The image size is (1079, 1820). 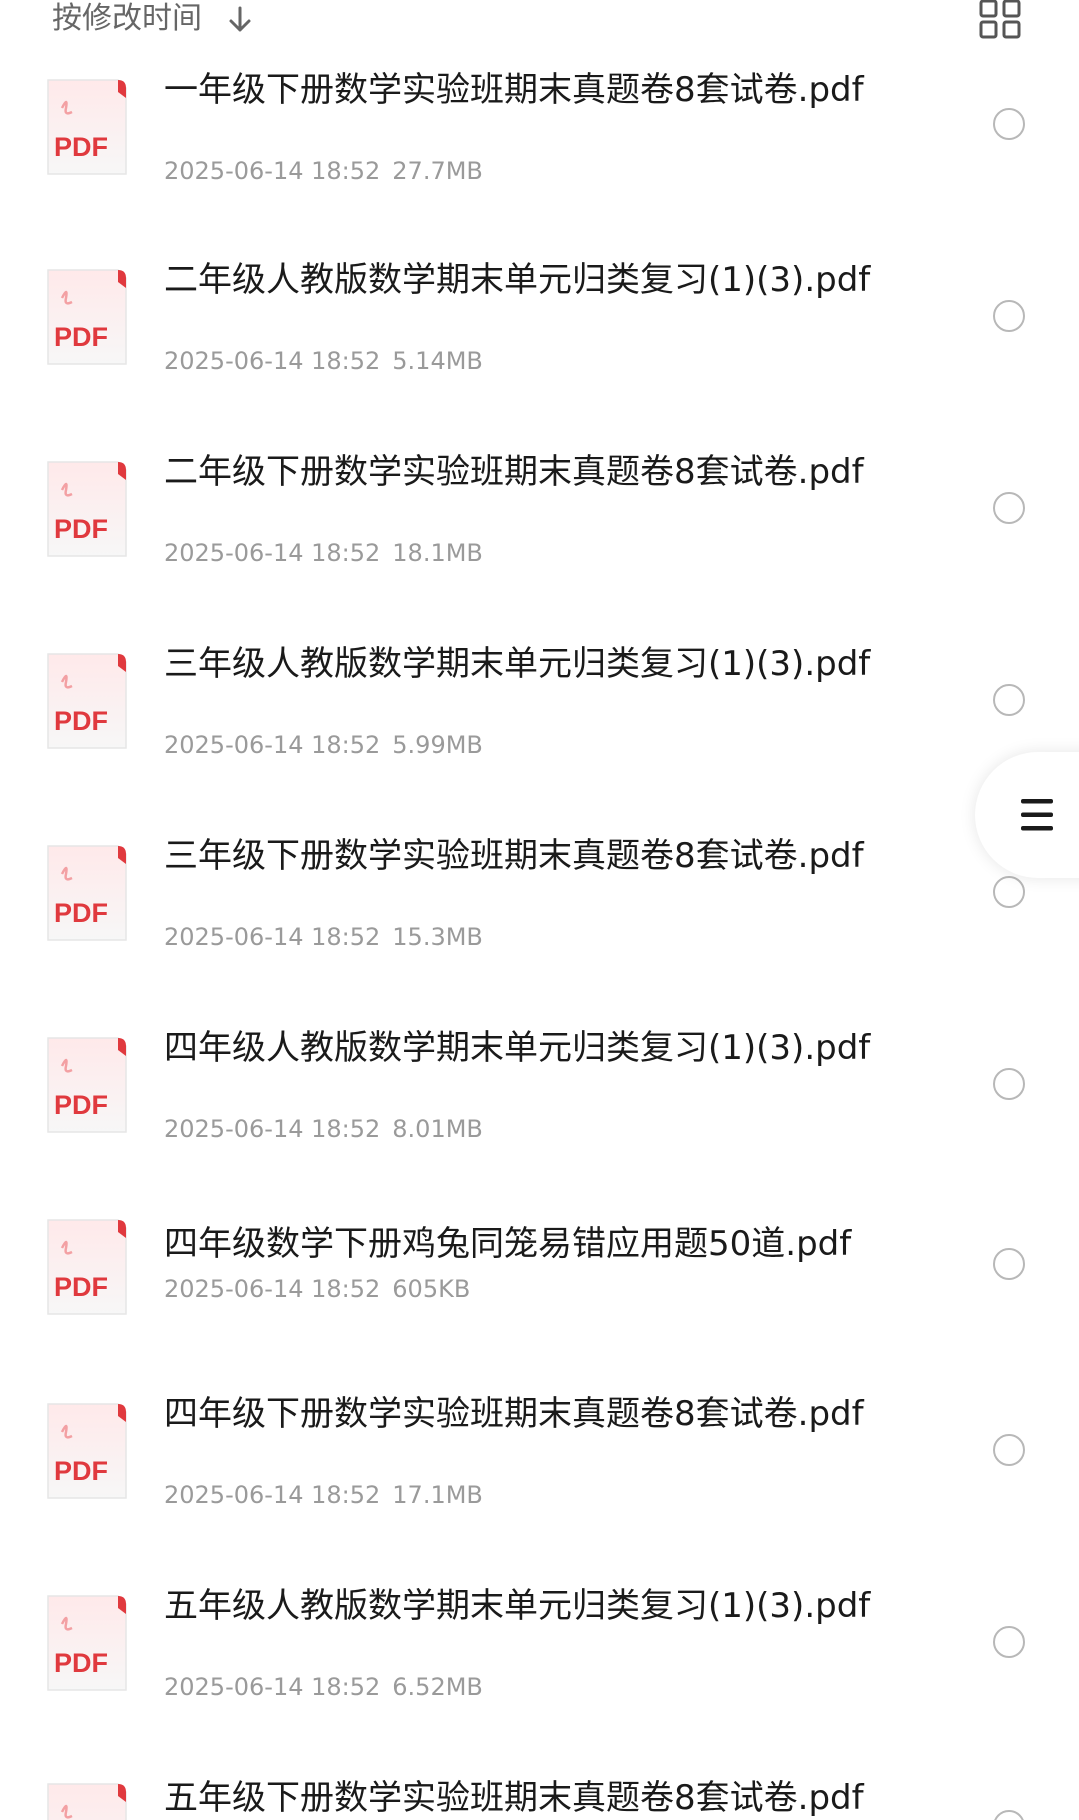 I want to click on file-size: 15.3MB, so click(x=437, y=937).